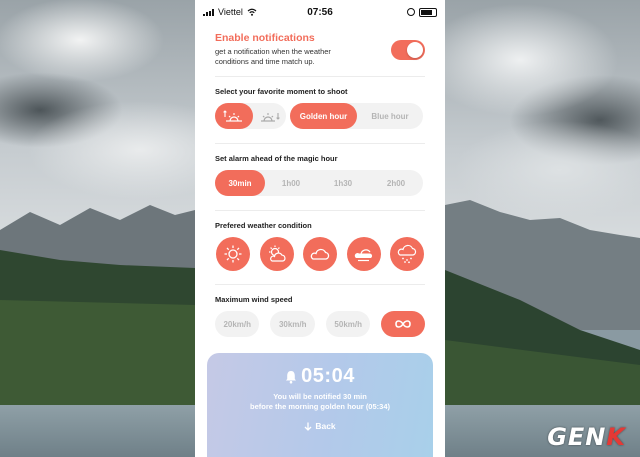 This screenshot has height=457, width=640. I want to click on wind-option-30: 30km/h, so click(292, 324).